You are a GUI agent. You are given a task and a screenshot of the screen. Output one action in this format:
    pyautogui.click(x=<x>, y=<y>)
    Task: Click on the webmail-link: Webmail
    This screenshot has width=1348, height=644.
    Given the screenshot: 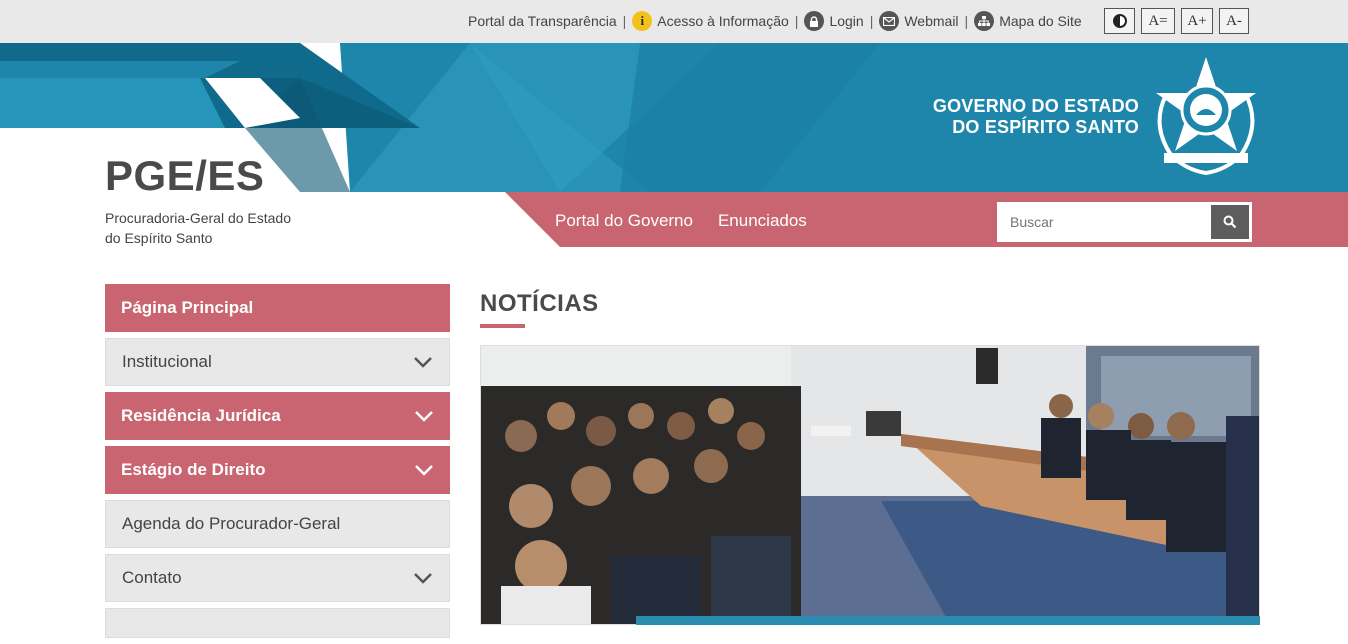 What is the action you would take?
    pyautogui.click(x=919, y=21)
    